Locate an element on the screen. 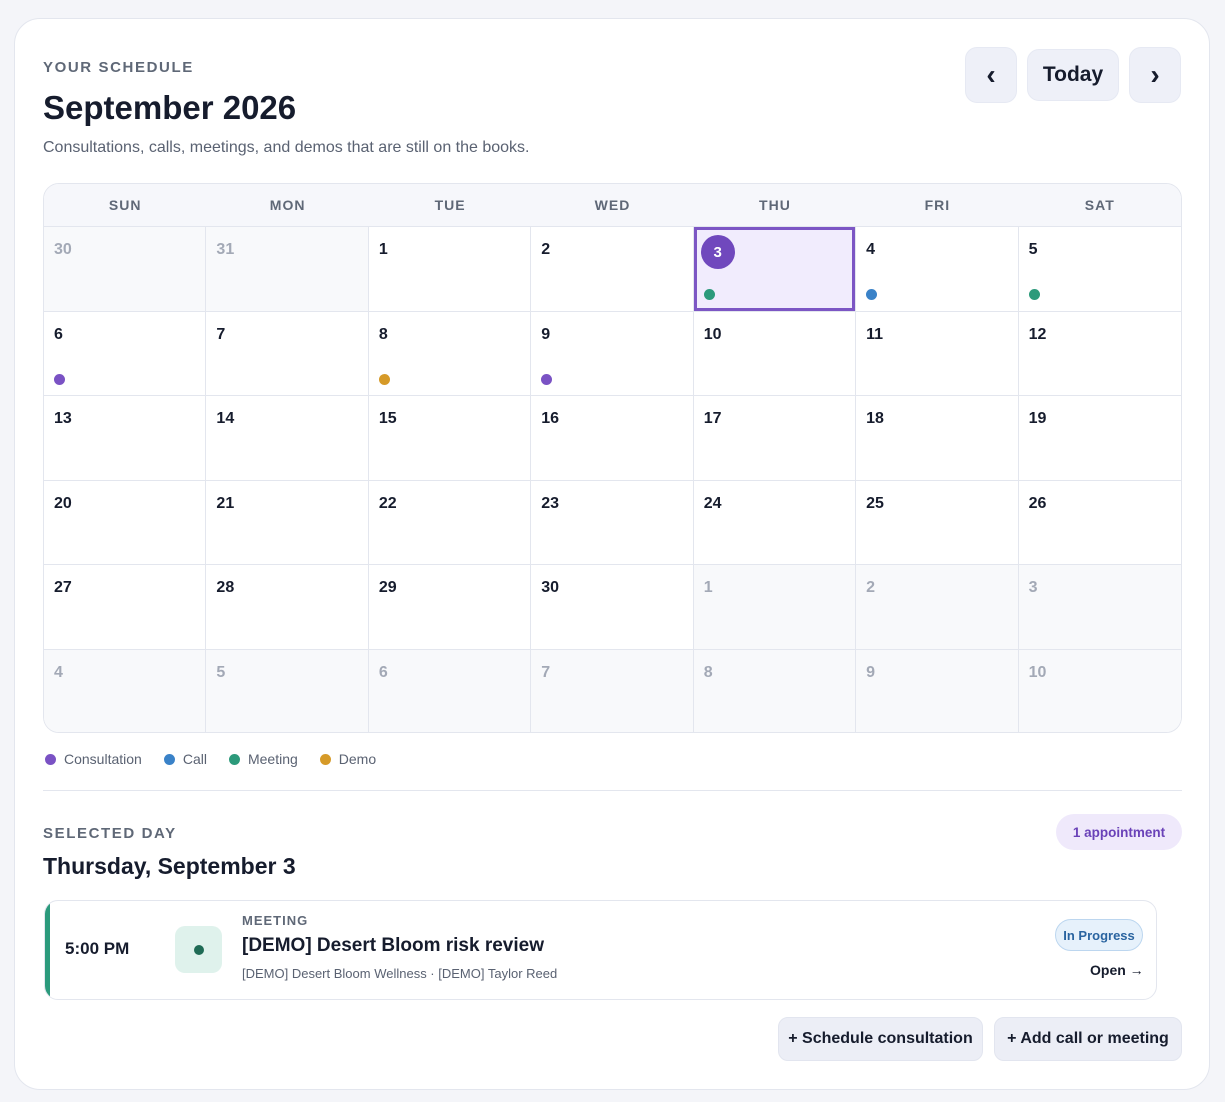 The width and height of the screenshot is (1225, 1102). day-number: 27 is located at coordinates (63, 587).